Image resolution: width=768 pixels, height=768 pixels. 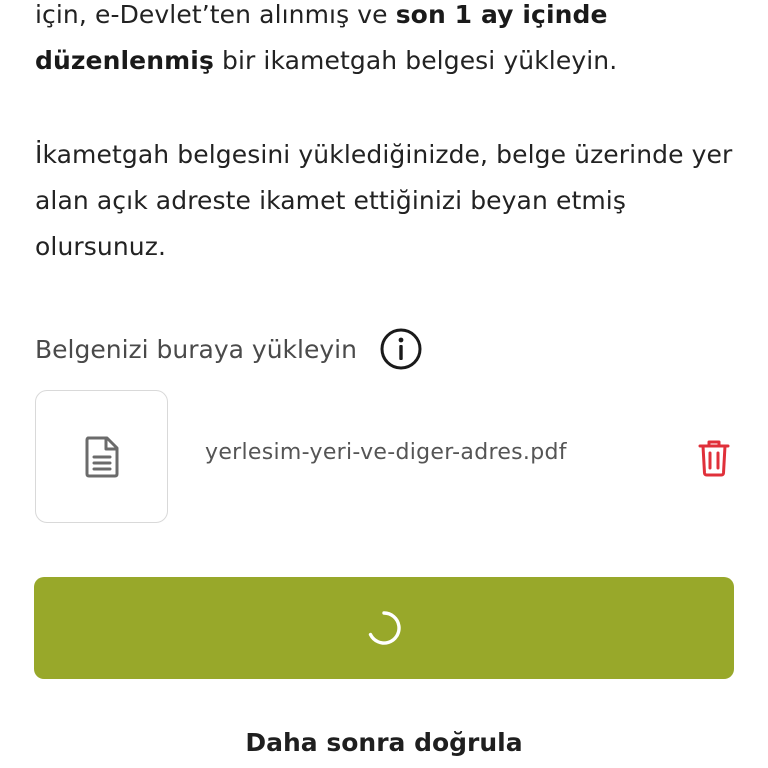 I want to click on file-thumbnail, so click(x=101, y=456).